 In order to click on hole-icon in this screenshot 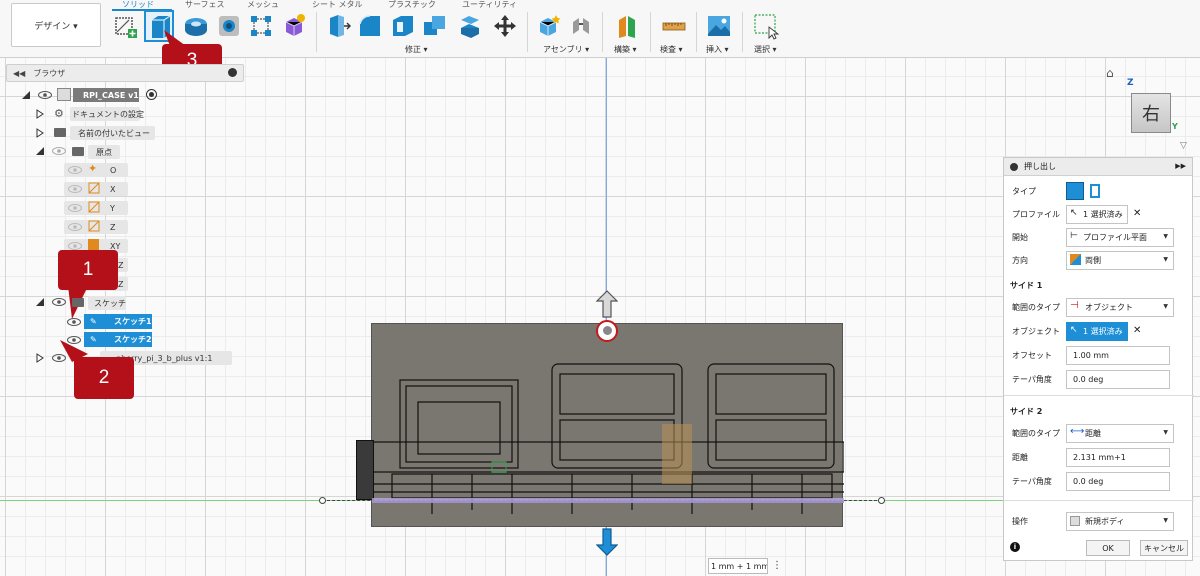, I will do `click(229, 26)`.